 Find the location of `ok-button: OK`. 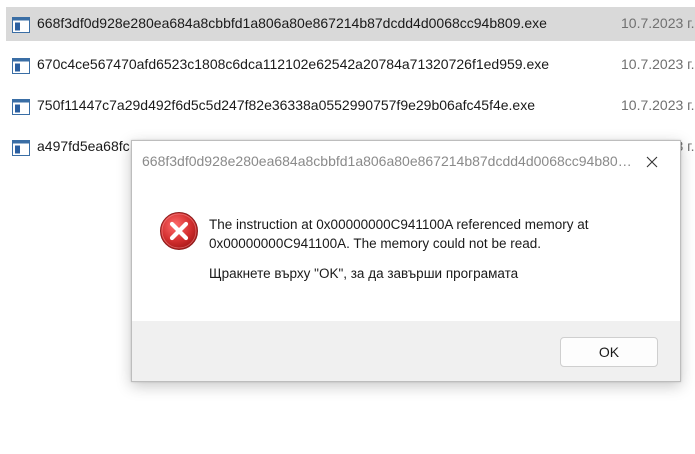

ok-button: OK is located at coordinates (609, 352).